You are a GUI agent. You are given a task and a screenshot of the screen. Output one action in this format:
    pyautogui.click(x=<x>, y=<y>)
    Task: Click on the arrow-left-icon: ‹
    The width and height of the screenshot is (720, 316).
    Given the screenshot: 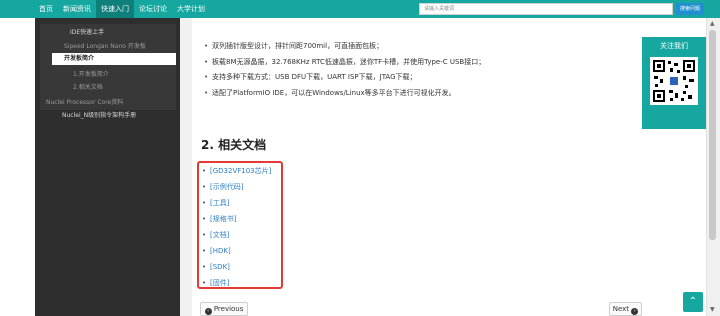 What is the action you would take?
    pyautogui.click(x=208, y=311)
    